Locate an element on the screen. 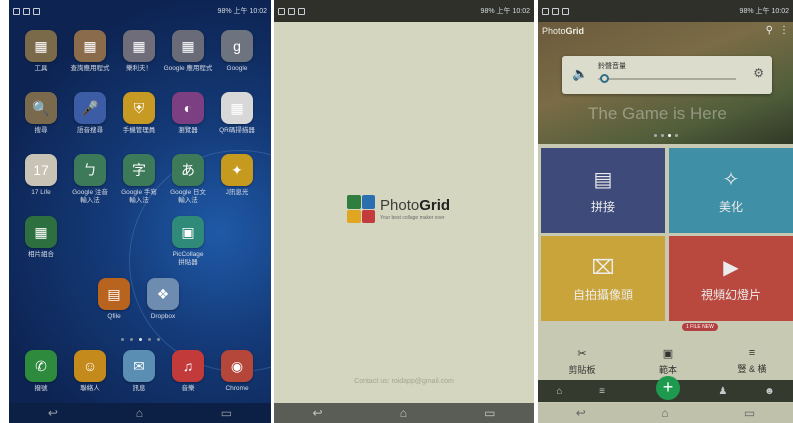 This screenshot has height=423, width=793. app-shortcut: ◉ Chrome is located at coordinates (237, 371).